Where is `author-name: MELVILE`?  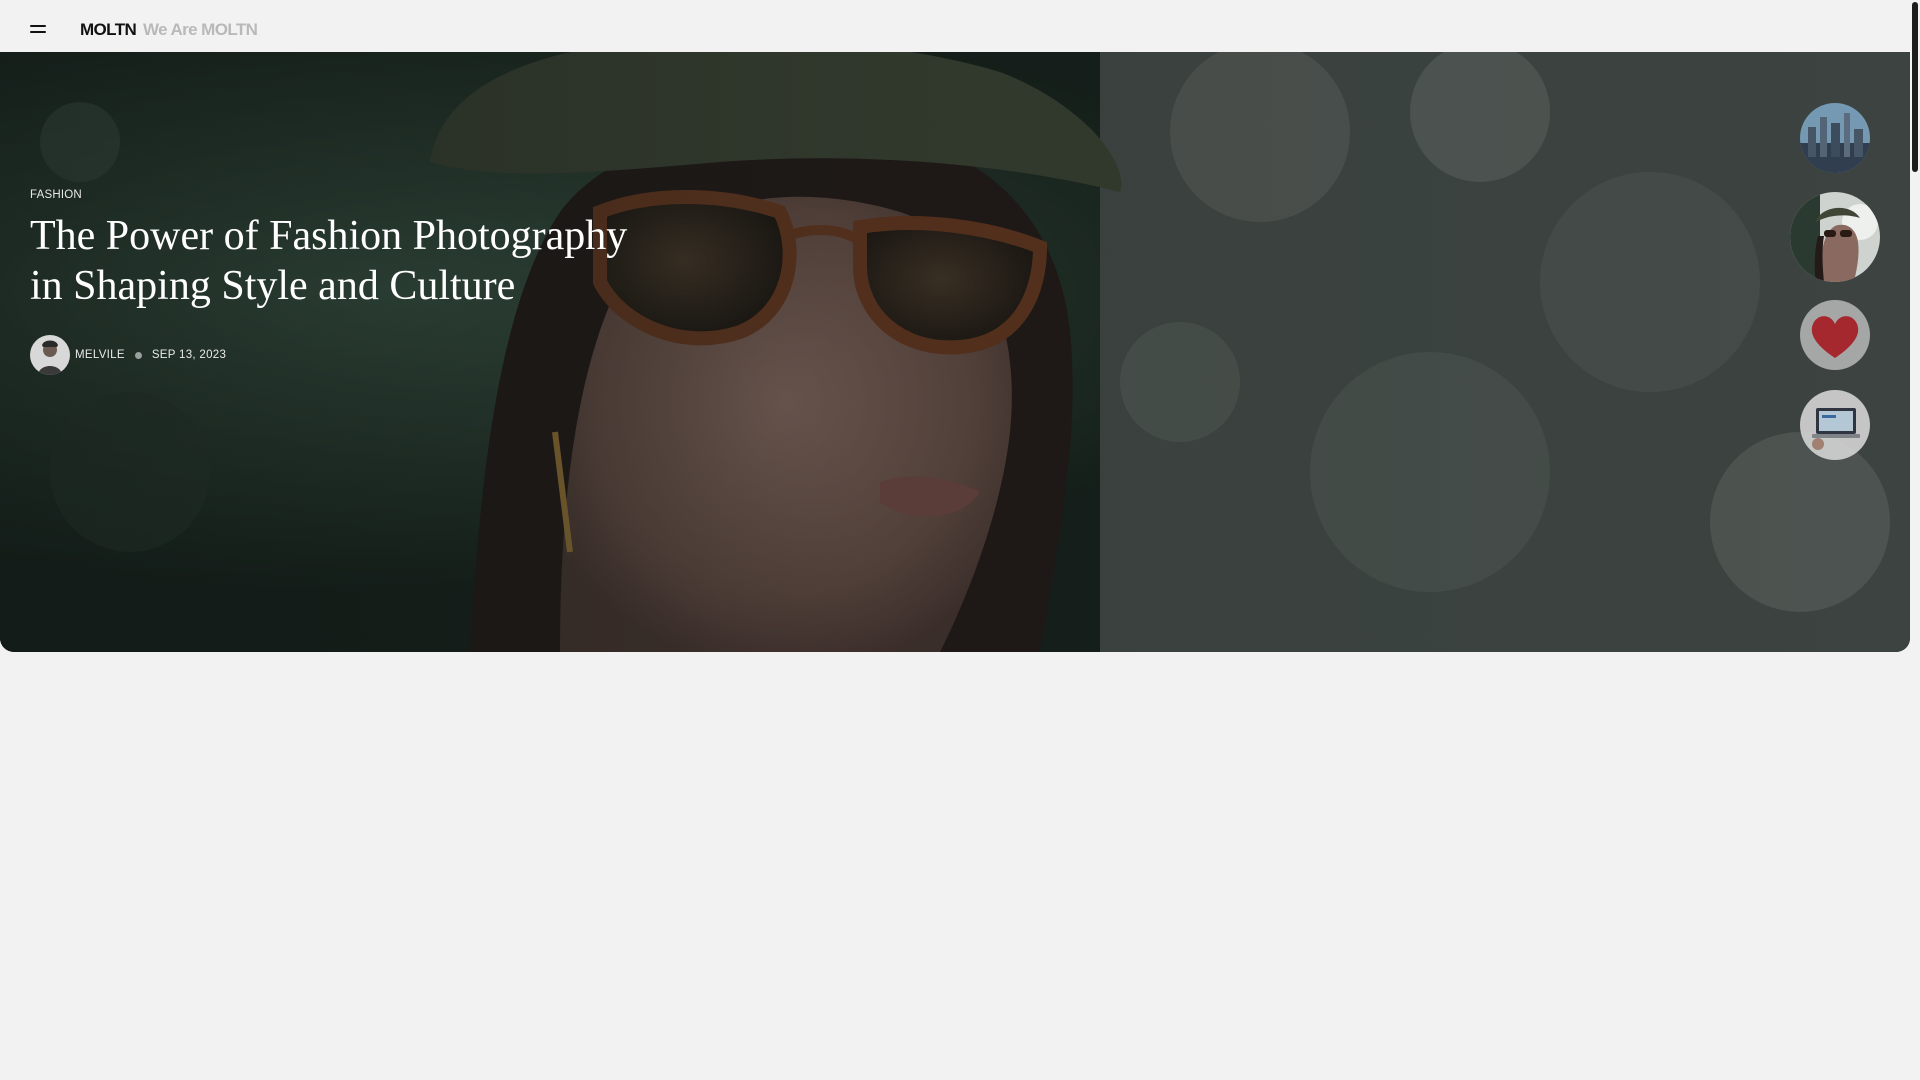
author-name: MELVILE is located at coordinates (100, 355).